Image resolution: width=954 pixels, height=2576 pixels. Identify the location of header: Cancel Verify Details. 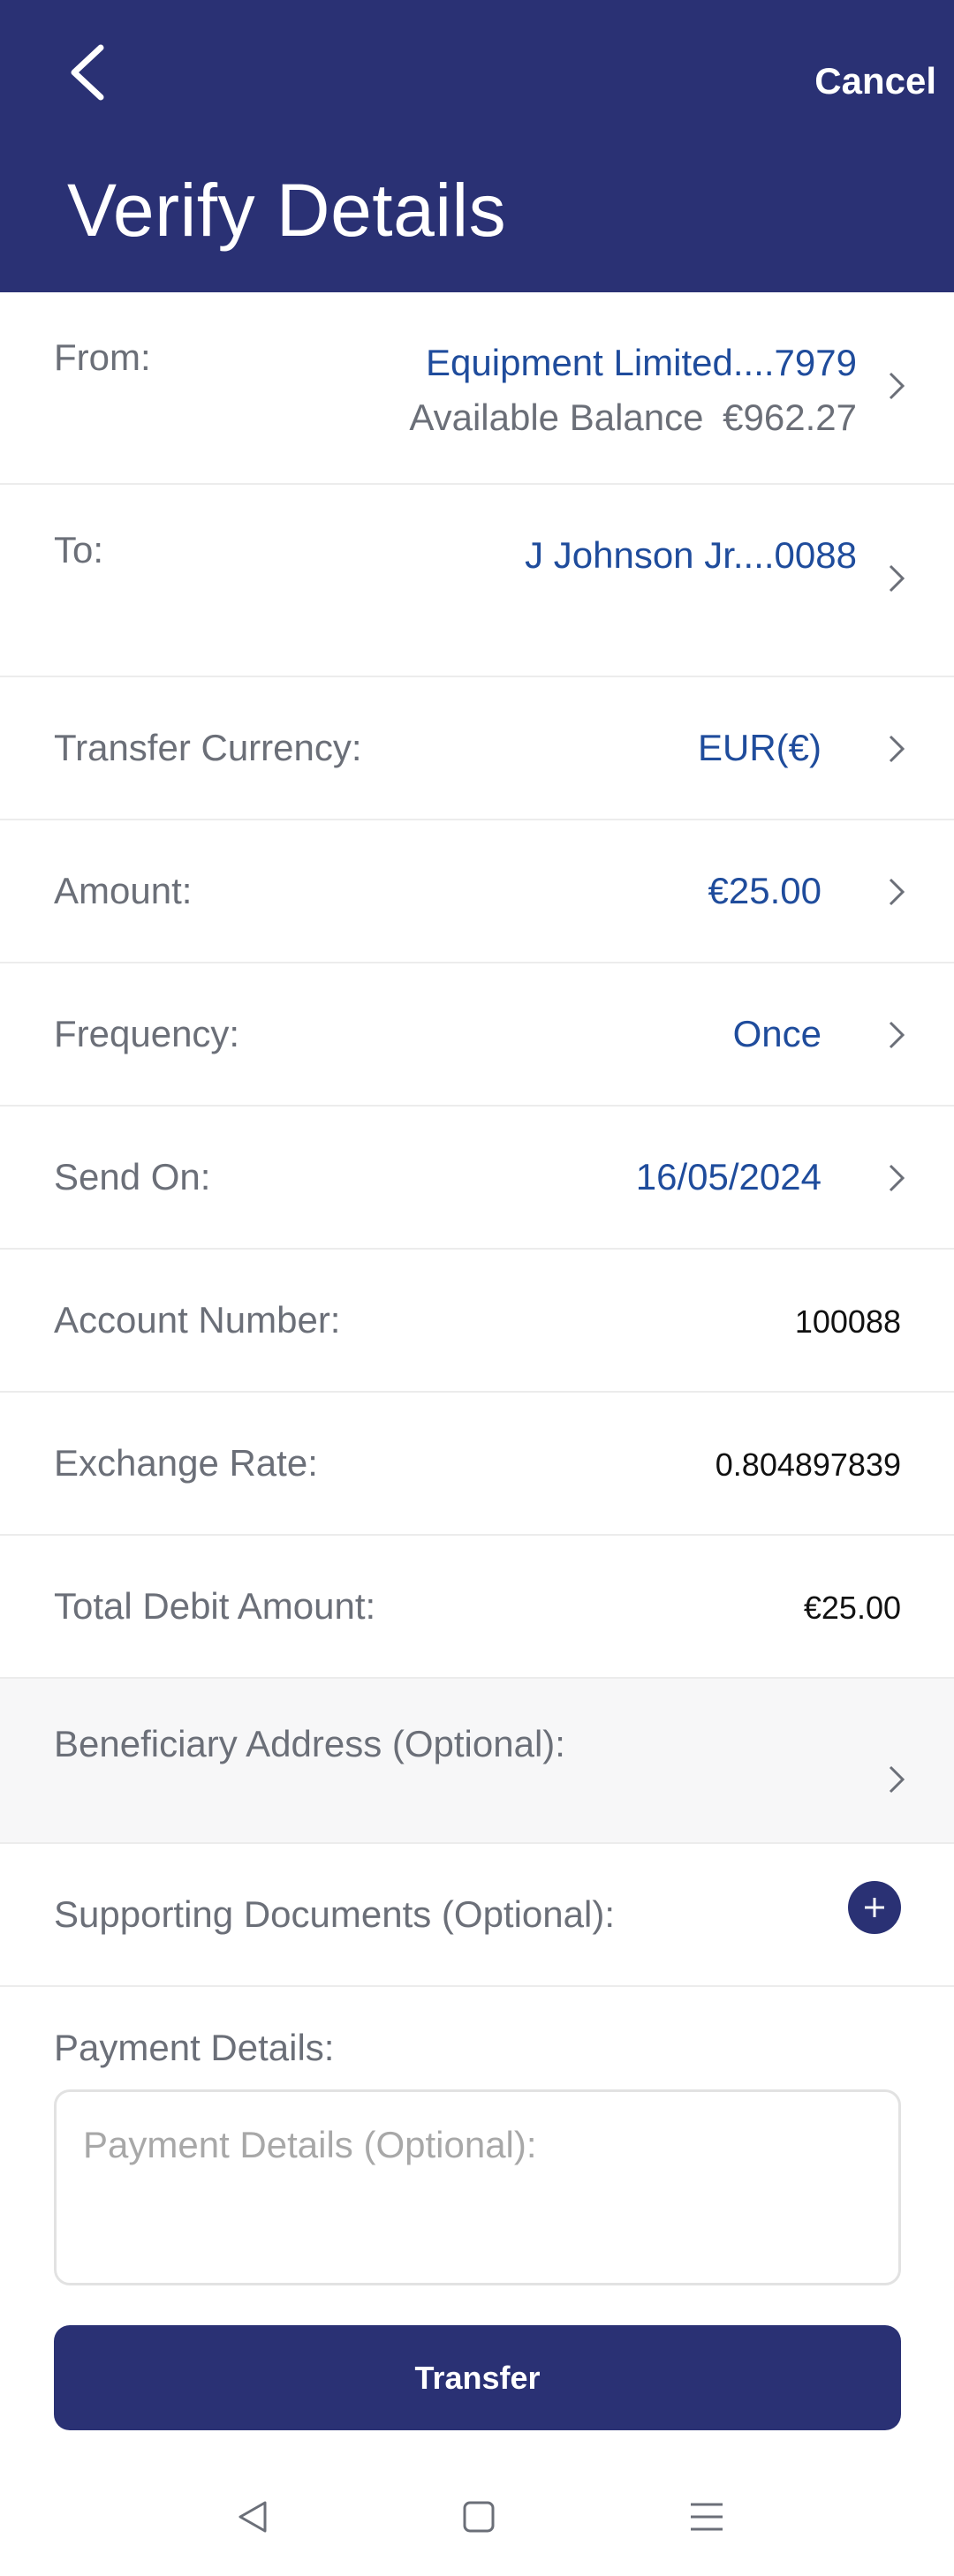
(477, 146).